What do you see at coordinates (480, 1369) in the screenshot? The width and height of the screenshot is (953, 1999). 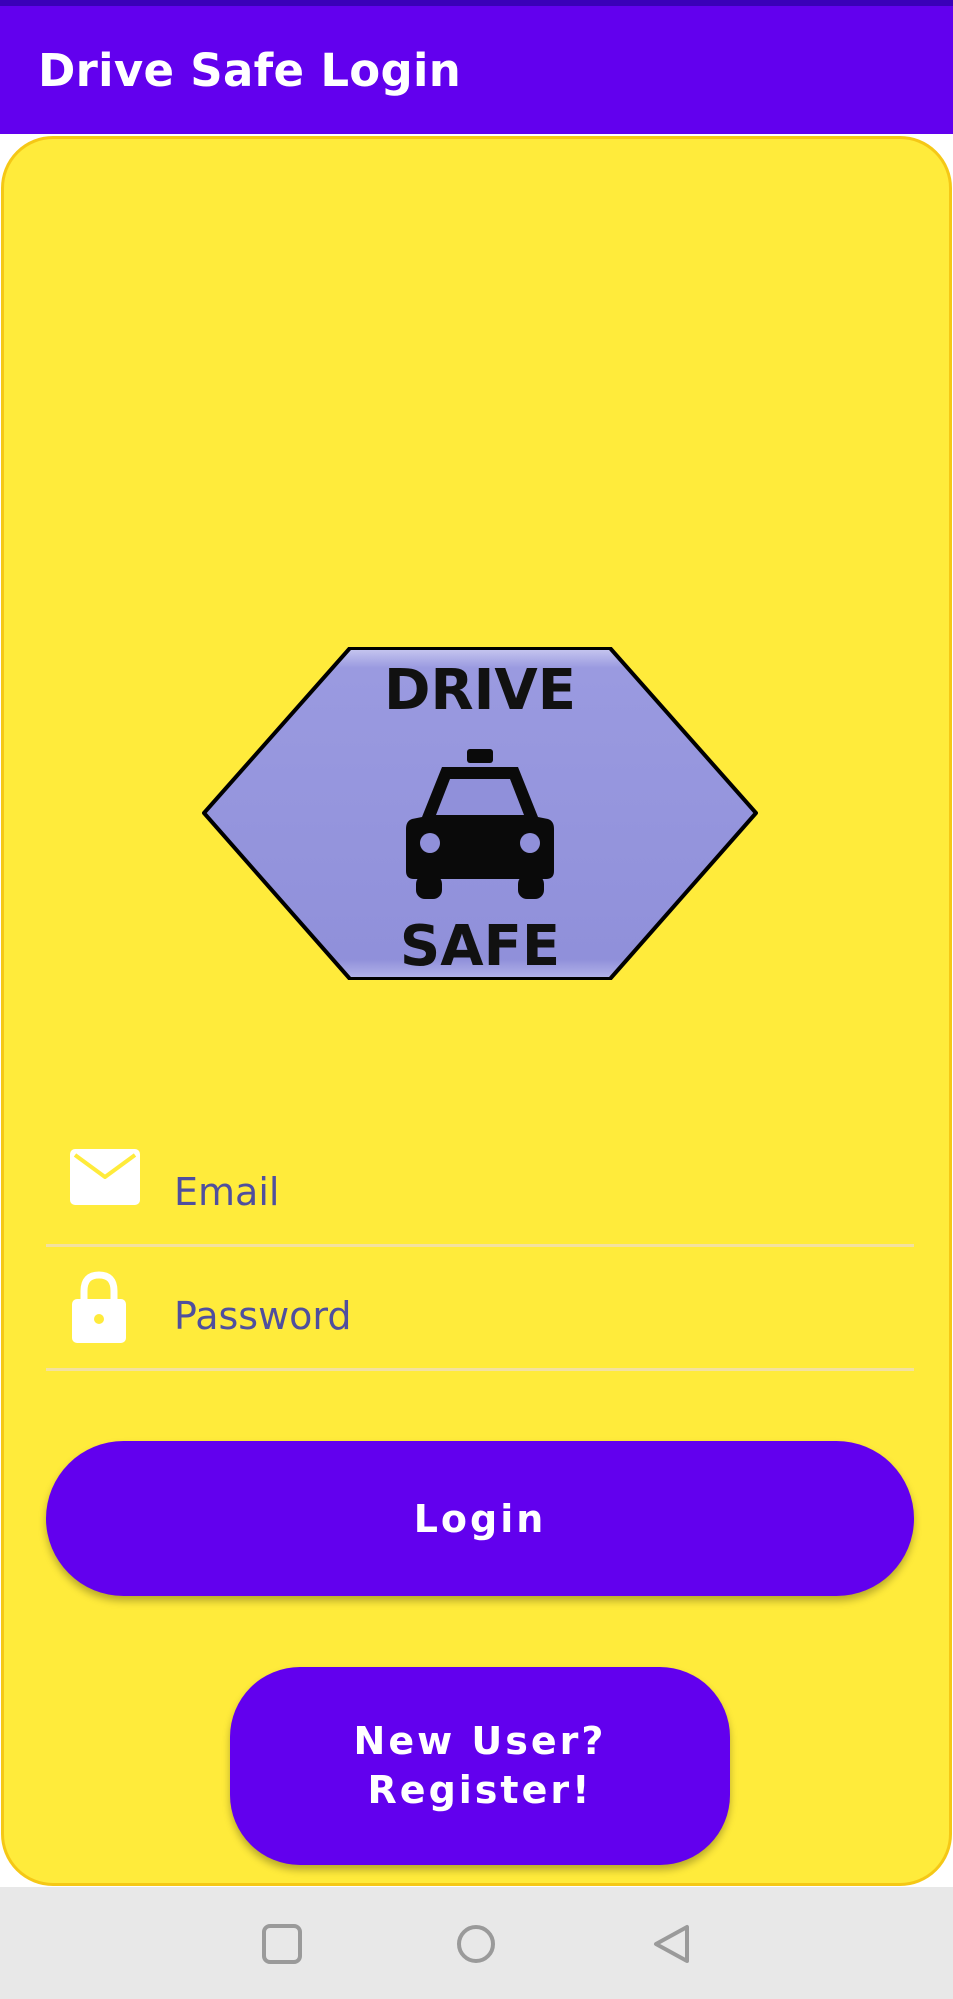 I see `password-underline` at bounding box center [480, 1369].